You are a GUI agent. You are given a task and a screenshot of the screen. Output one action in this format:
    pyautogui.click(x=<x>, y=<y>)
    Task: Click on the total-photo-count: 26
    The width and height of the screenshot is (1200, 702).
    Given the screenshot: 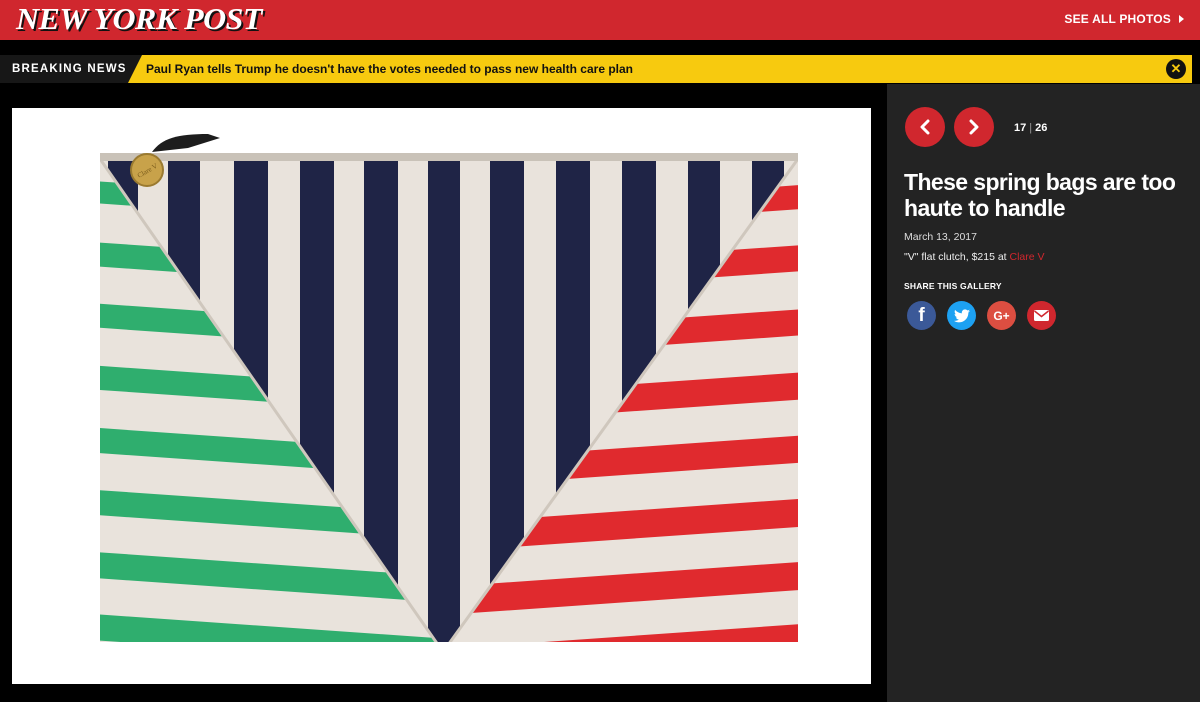 What is the action you would take?
    pyautogui.click(x=1041, y=128)
    